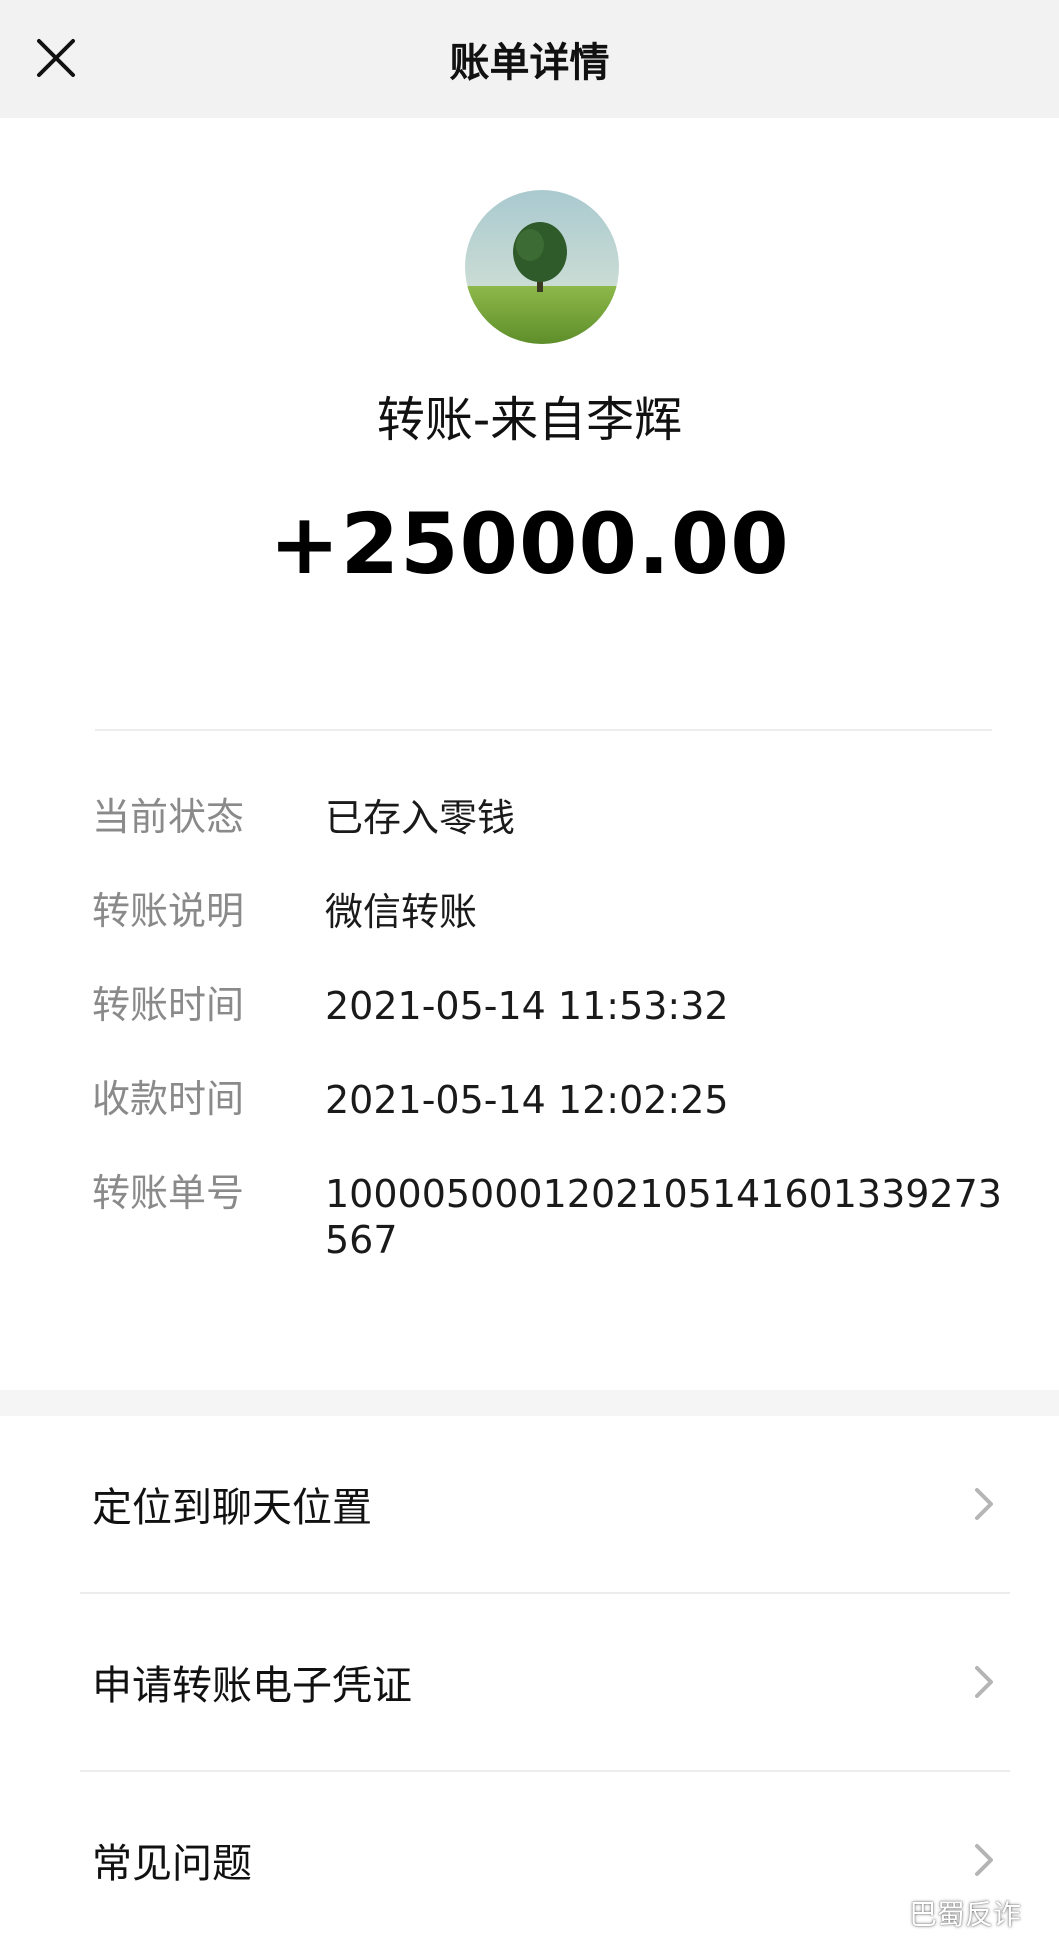 Image resolution: width=1059 pixels, height=1948 pixels. I want to click on request-receipt-item: 申请转账电子凭证, so click(529, 1682).